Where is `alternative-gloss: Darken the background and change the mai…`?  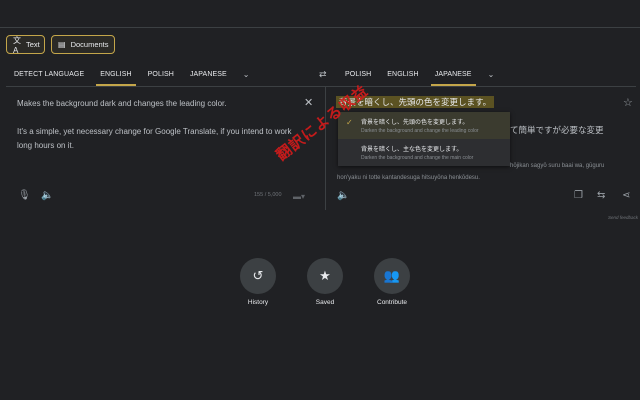
alternative-gloss: Darken the background and change the mai… is located at coordinates (417, 158).